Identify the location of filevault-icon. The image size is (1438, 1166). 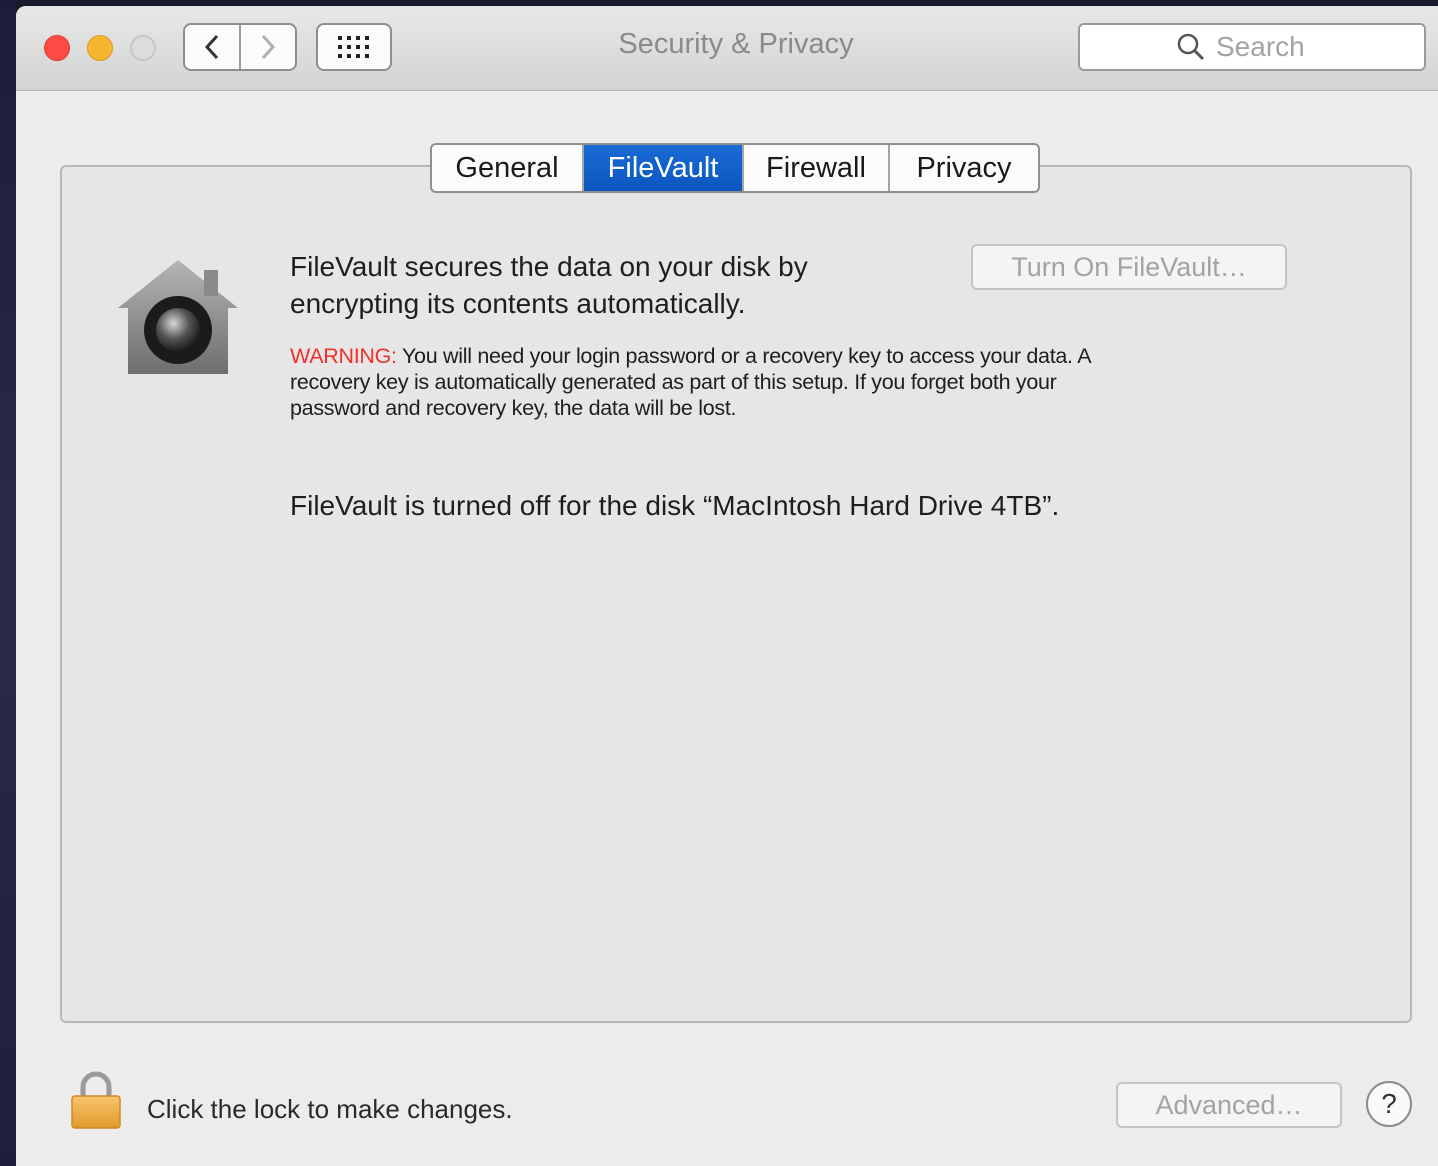
(178, 317).